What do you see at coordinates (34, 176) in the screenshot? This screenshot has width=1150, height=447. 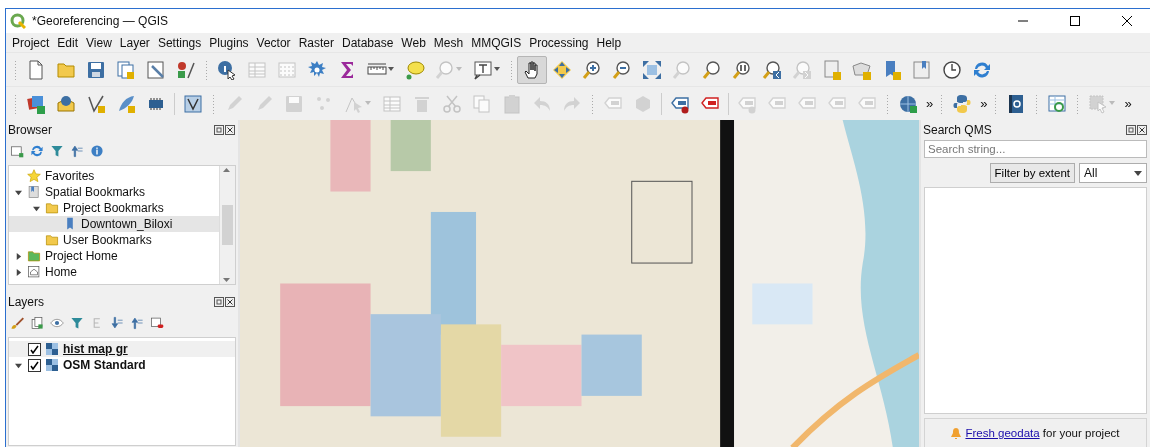 I see `star-icon` at bounding box center [34, 176].